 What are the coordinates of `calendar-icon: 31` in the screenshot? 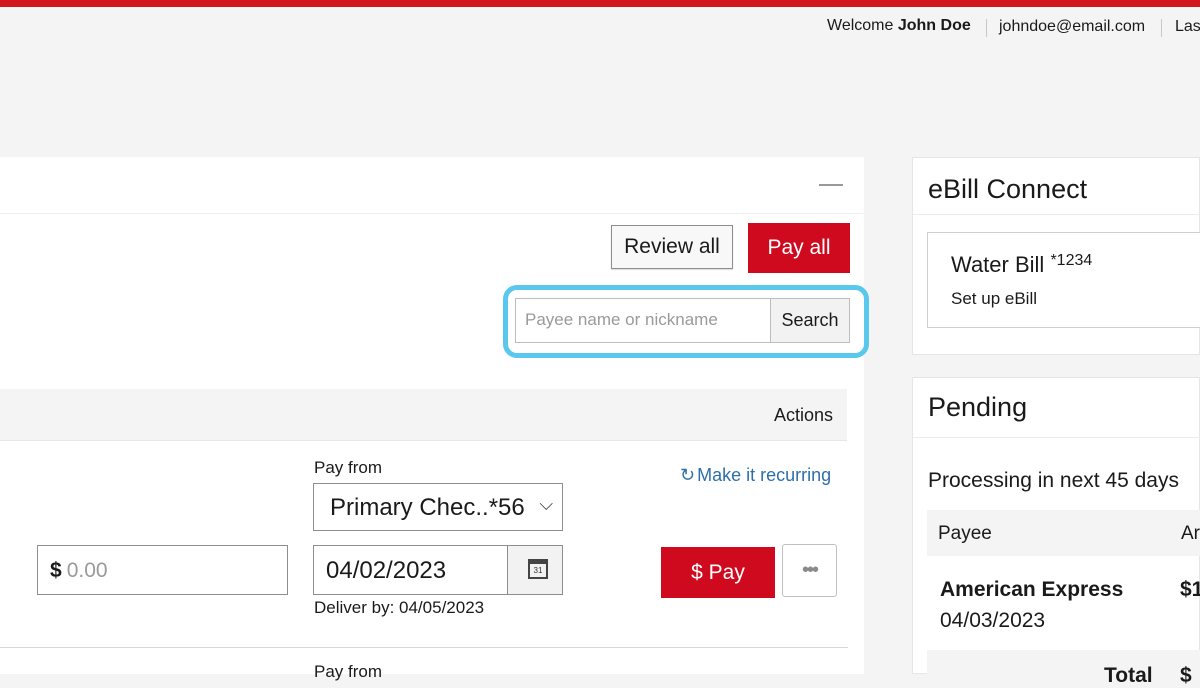 It's located at (538, 569).